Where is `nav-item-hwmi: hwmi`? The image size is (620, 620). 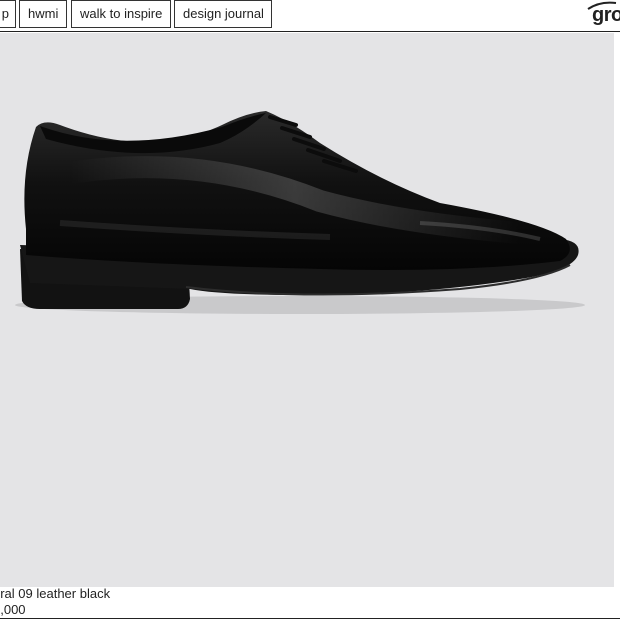
nav-item-hwmi: hwmi is located at coordinates (43, 14).